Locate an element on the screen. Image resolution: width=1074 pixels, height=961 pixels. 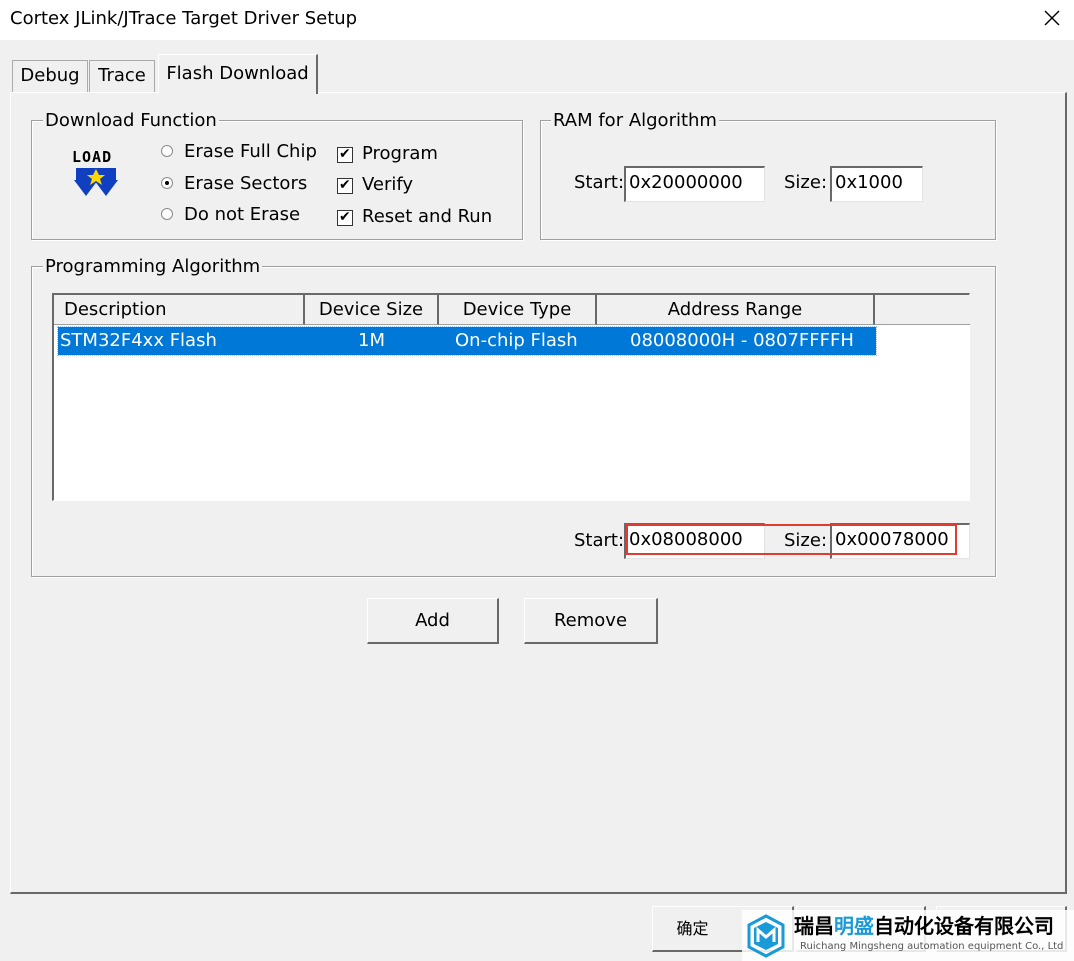
reset-and-run-label: Reset and Run is located at coordinates (427, 217).